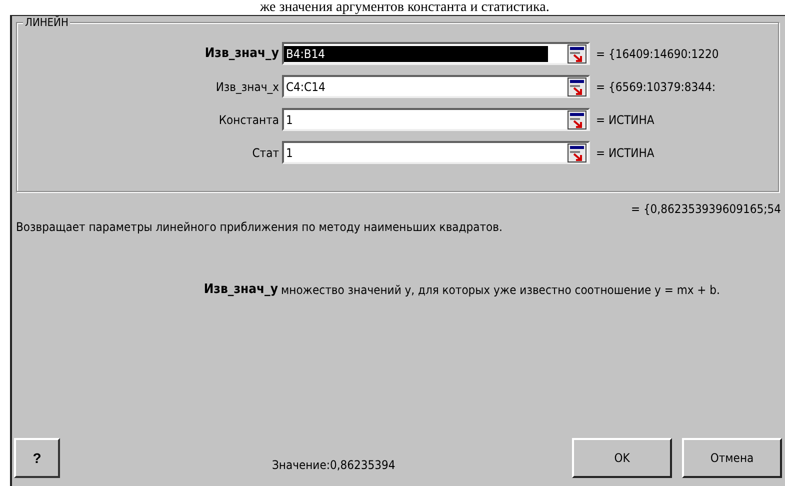 The width and height of the screenshot is (785, 486). Describe the element at coordinates (656, 87) in the screenshot. I see `argument-result: = {6569:10379:8344:` at that location.